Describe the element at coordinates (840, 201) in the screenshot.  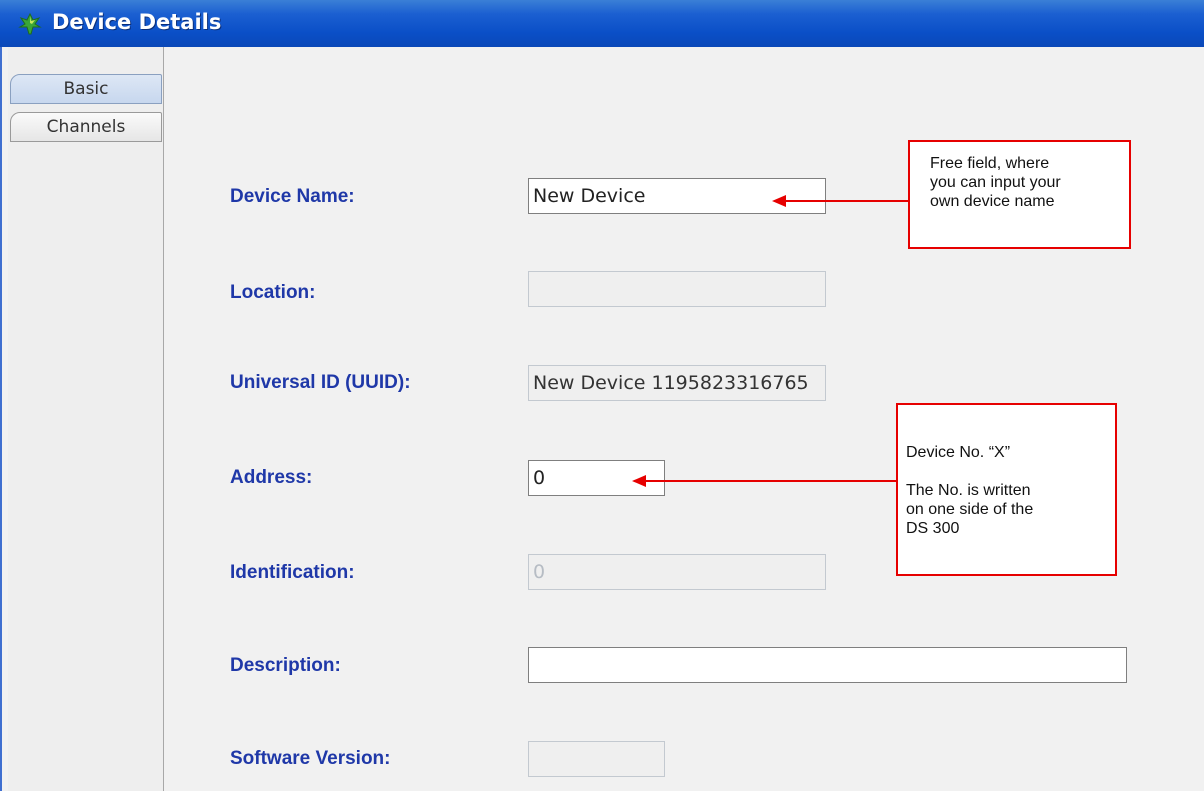
I see `device-name-arrow` at that location.